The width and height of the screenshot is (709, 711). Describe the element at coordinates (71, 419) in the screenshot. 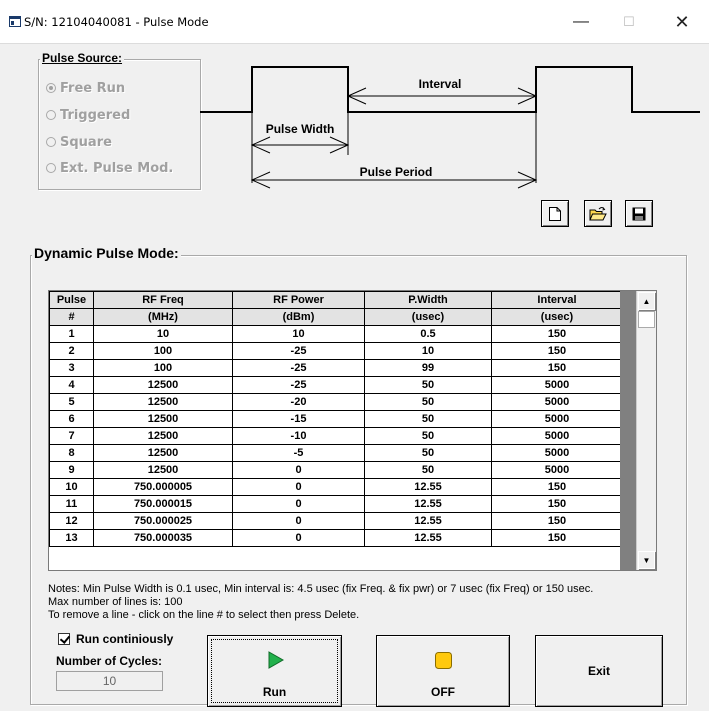

I see `cell-pulse-number: 6` at that location.